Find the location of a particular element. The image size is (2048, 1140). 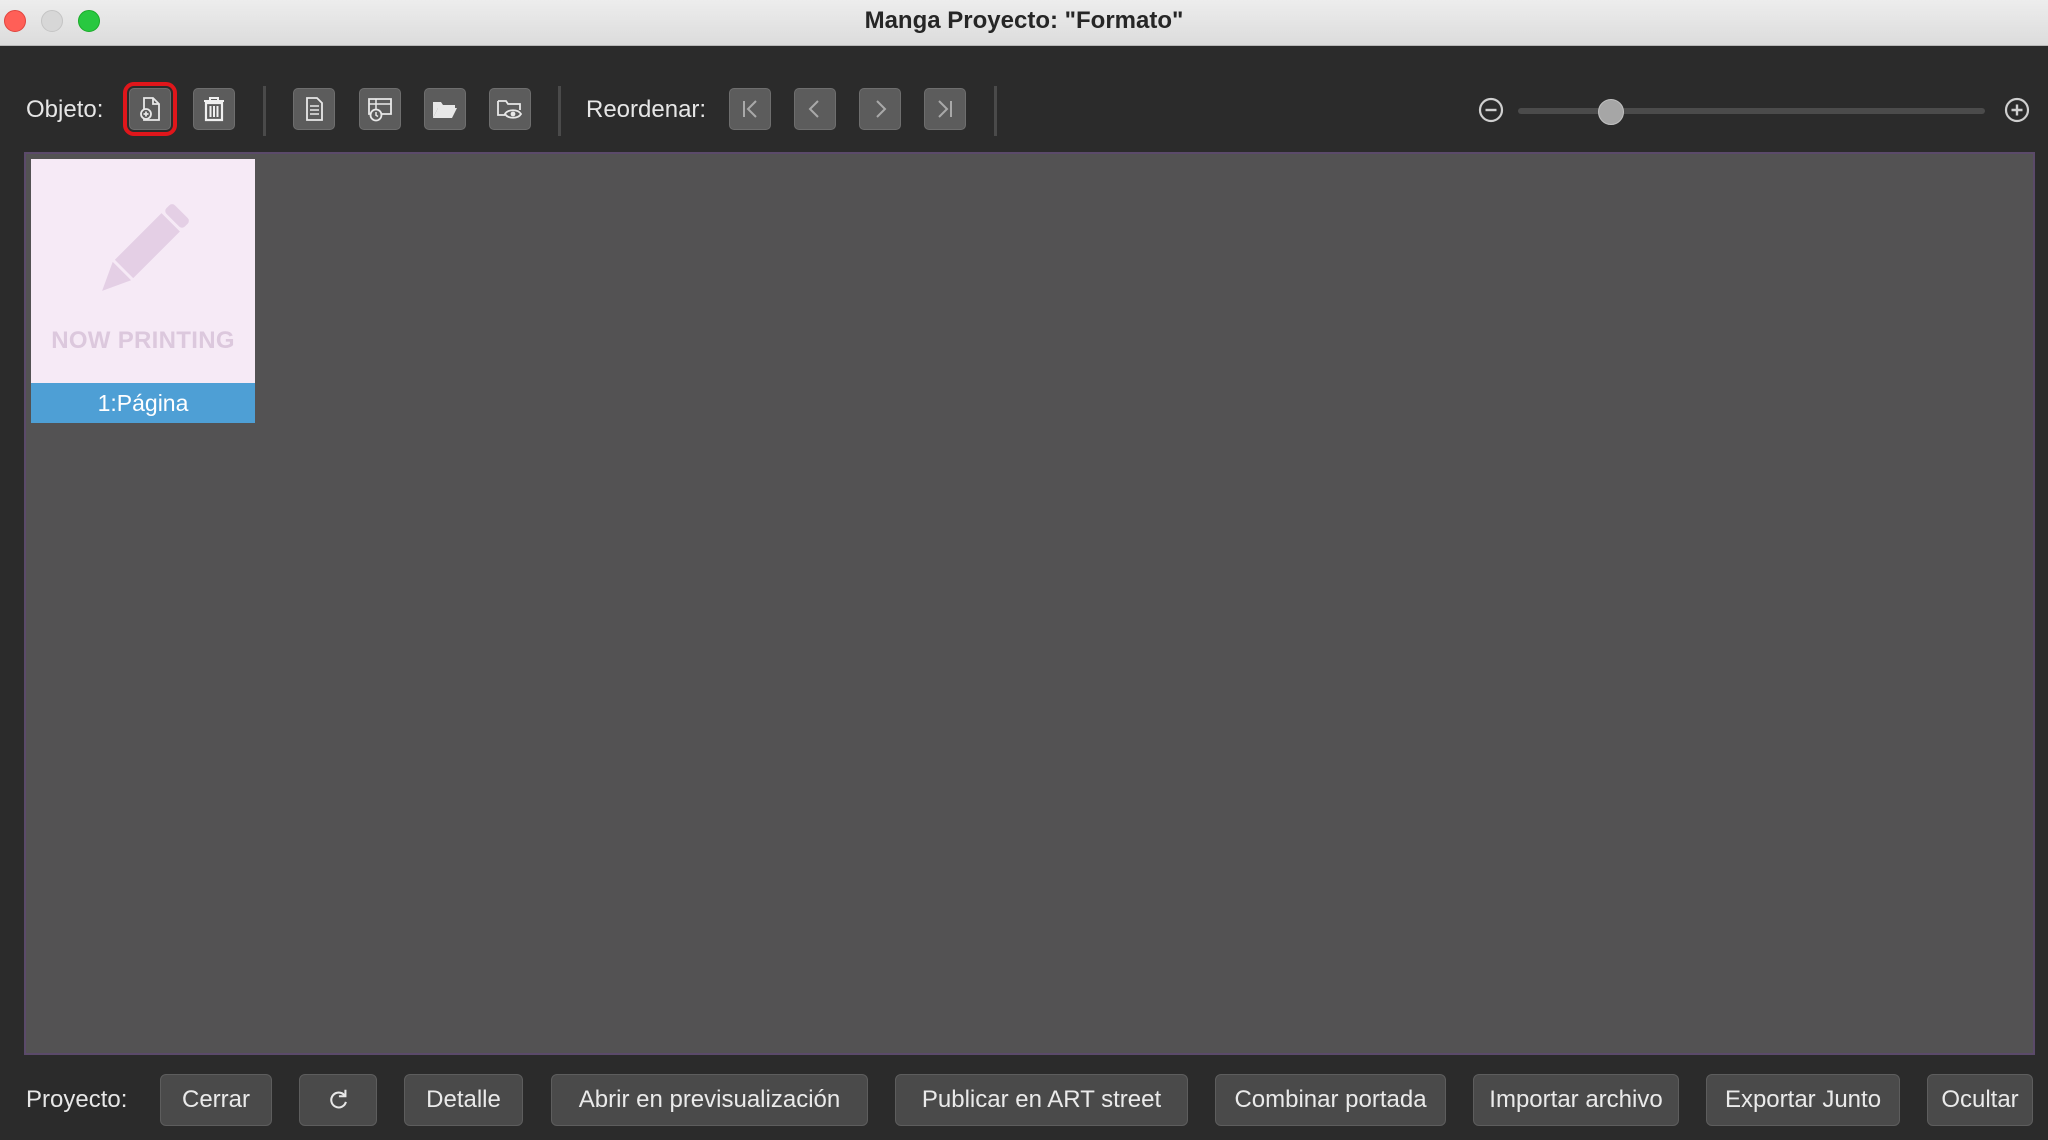

project-label: Proyecto: is located at coordinates (77, 1099).